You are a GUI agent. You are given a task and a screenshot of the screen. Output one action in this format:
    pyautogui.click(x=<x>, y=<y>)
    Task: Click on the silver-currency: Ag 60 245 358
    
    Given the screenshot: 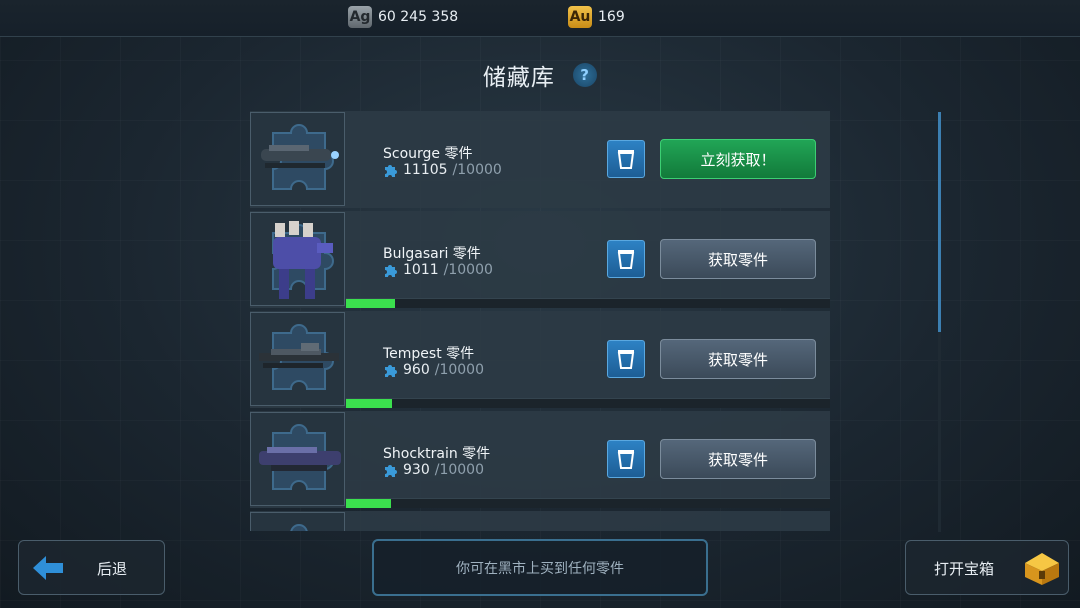 What is the action you would take?
    pyautogui.click(x=403, y=17)
    